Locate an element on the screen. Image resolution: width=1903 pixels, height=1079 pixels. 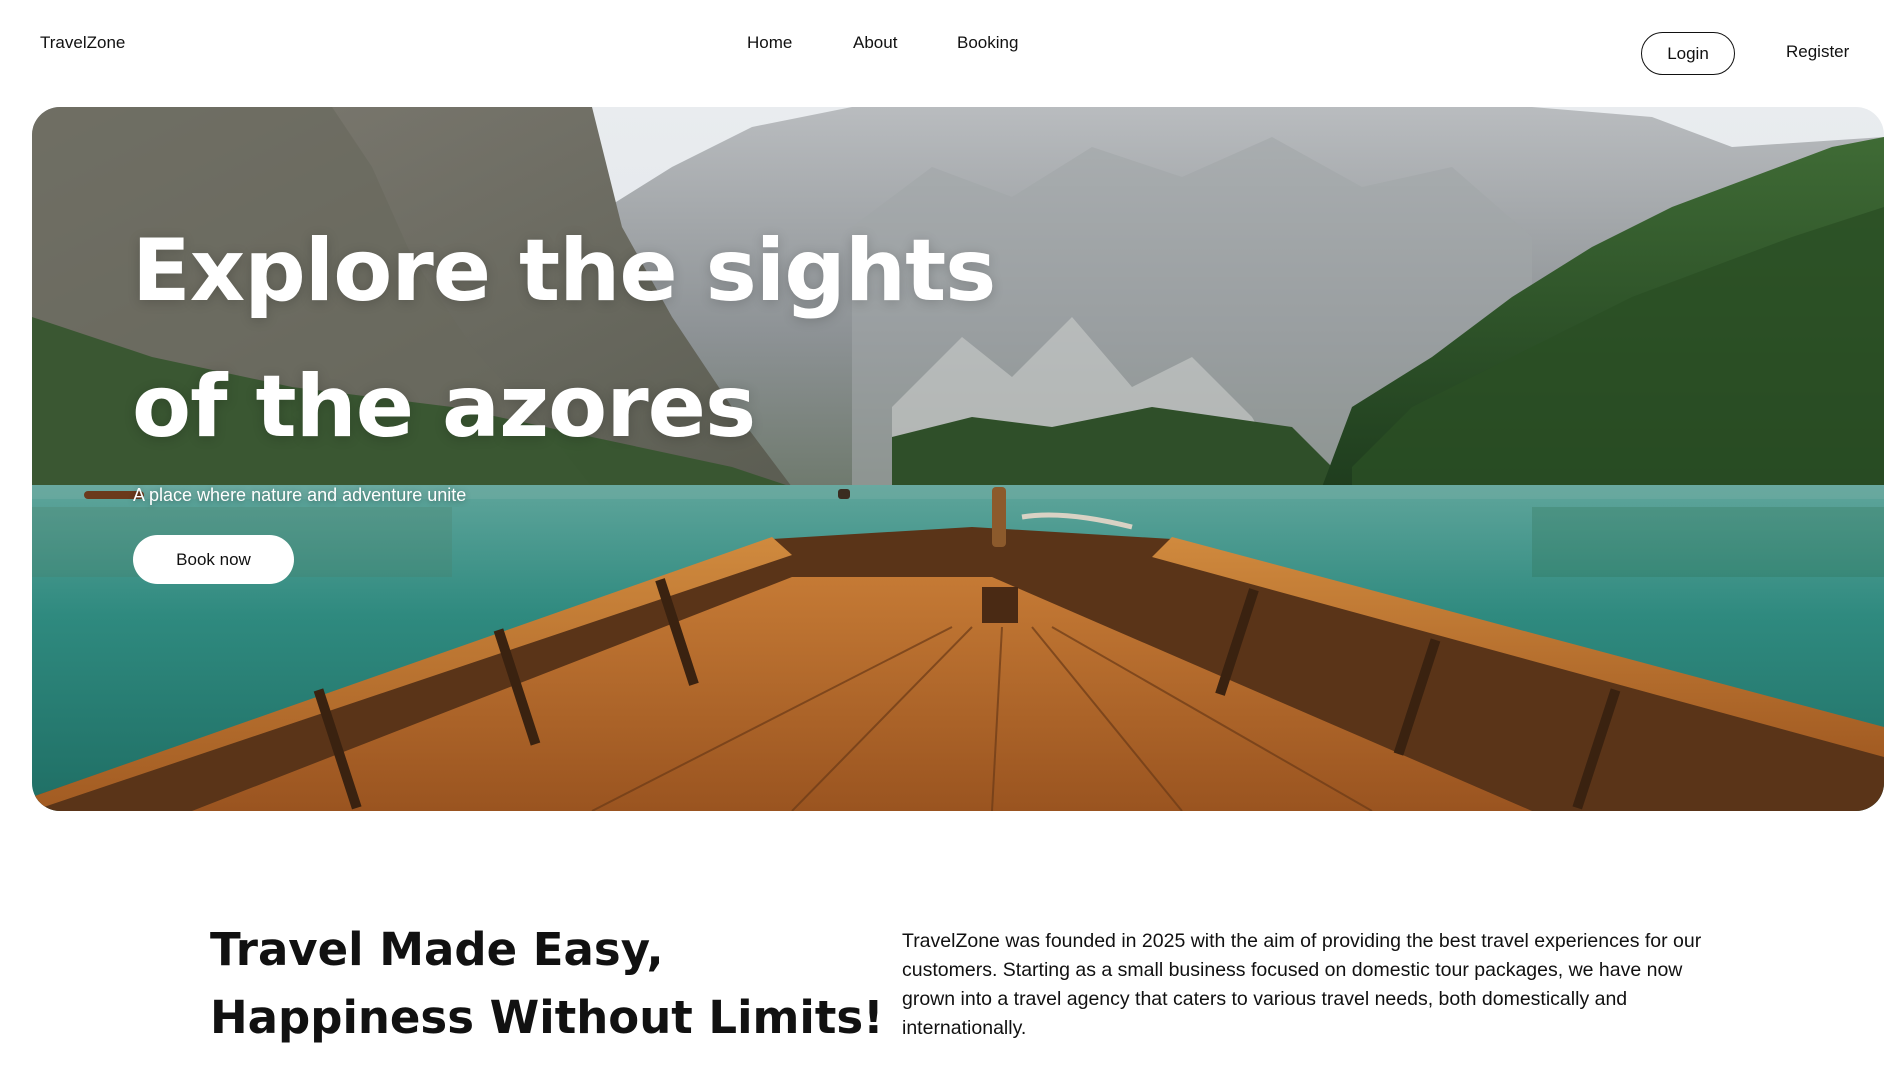
about-heading-line-2: Happiness Without Limits! is located at coordinates (547, 1017).